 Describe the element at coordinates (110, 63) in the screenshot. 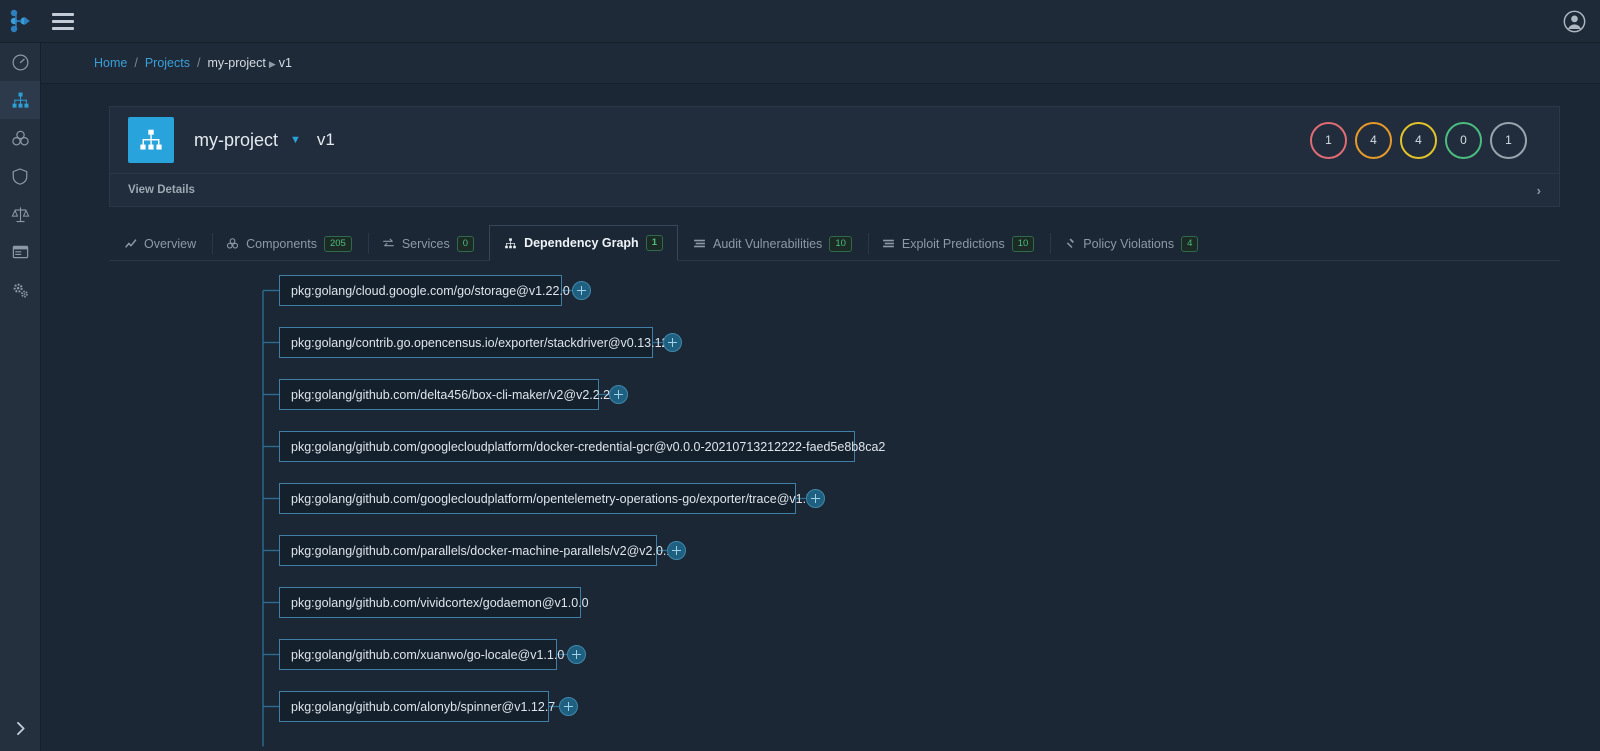

I see `breadcrumb-home: Home` at that location.